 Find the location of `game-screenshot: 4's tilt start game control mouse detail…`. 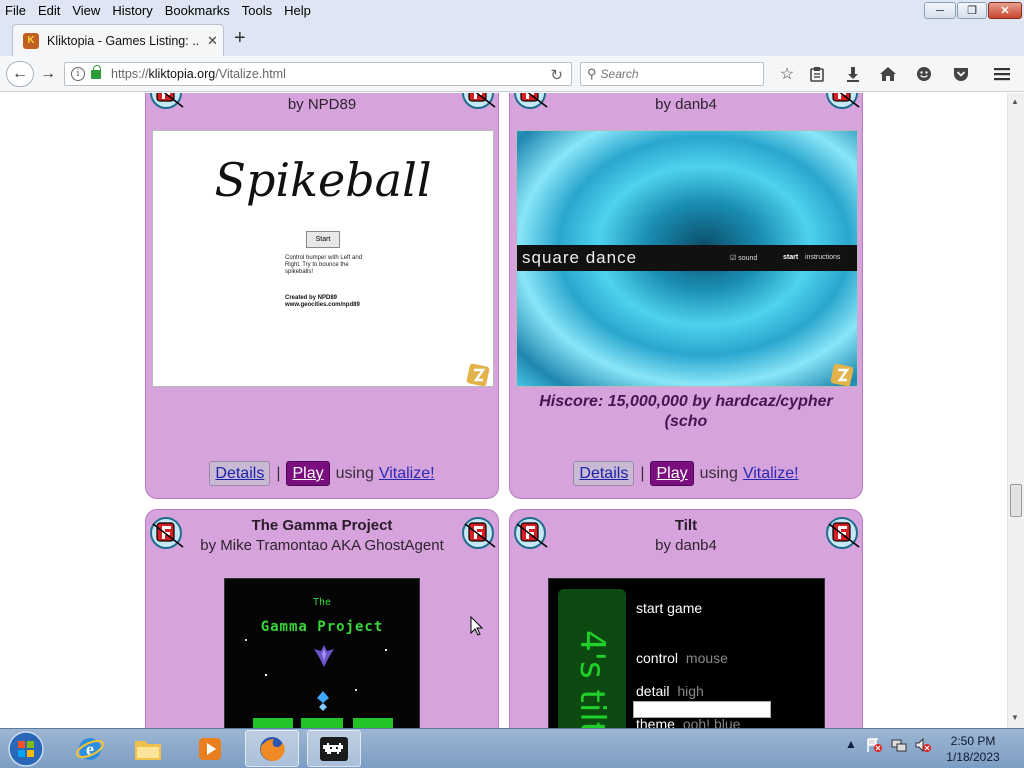

game-screenshot: 4's tilt start game control mouse detail… is located at coordinates (686, 653).